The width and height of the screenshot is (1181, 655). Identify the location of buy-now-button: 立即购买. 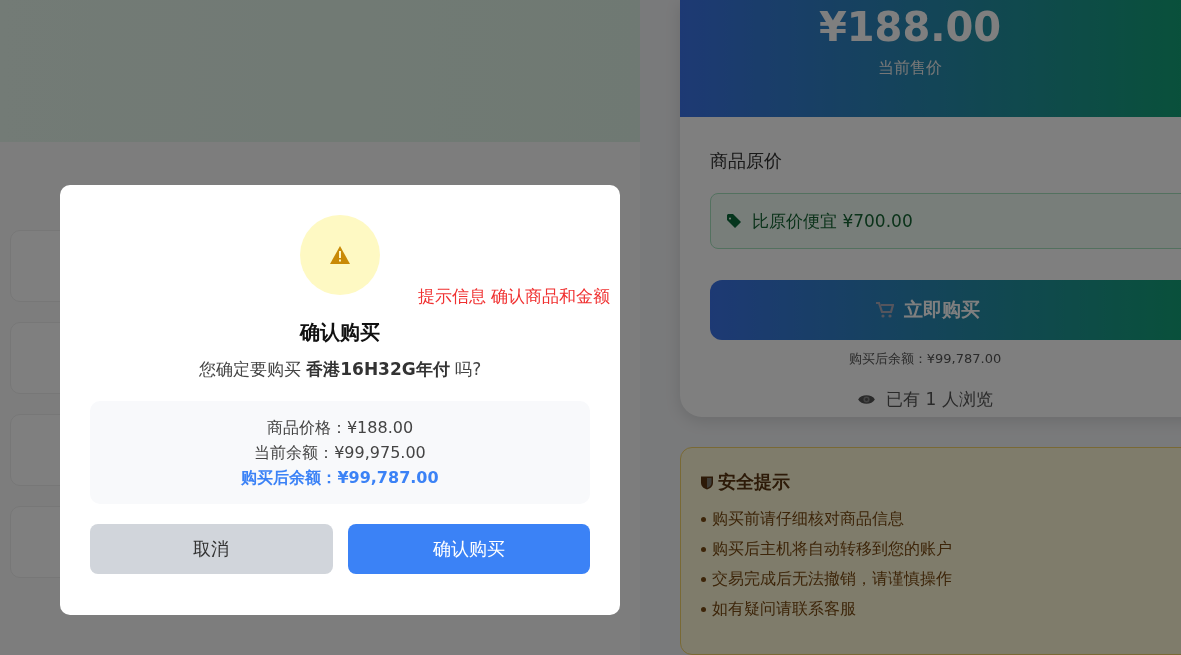
(945, 310).